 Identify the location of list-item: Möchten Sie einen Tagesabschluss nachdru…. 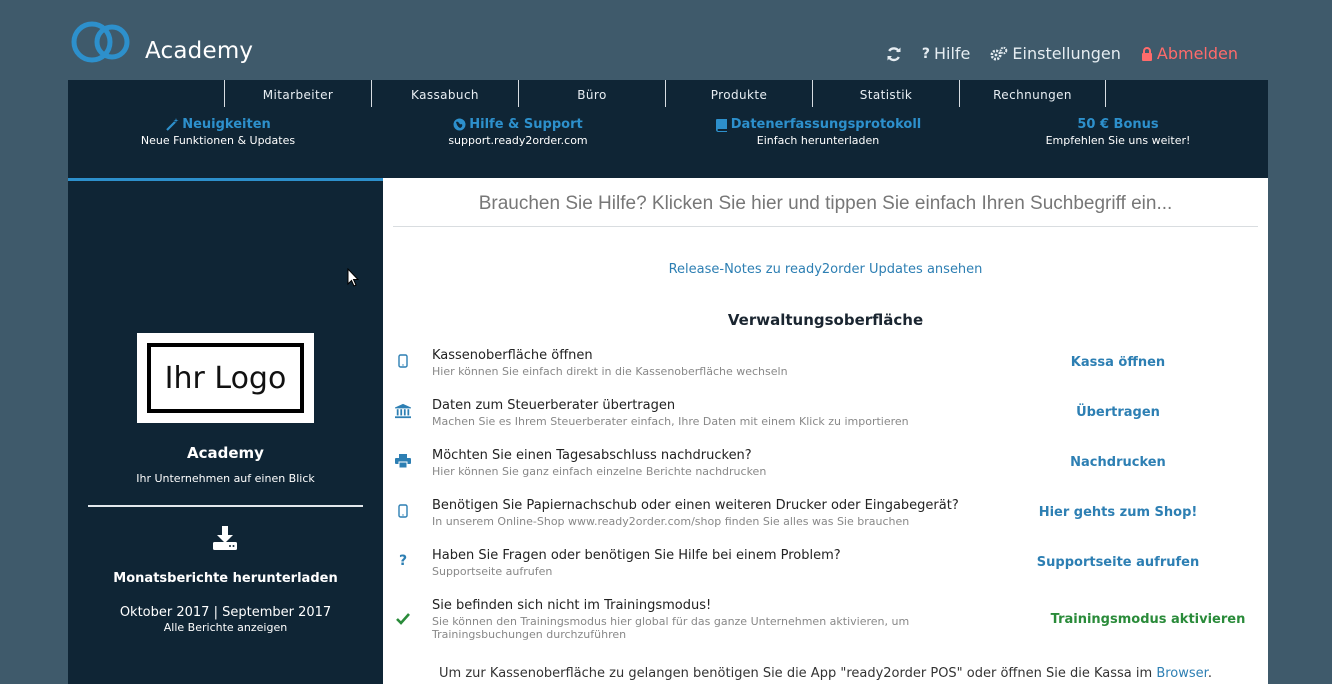
(825, 470).